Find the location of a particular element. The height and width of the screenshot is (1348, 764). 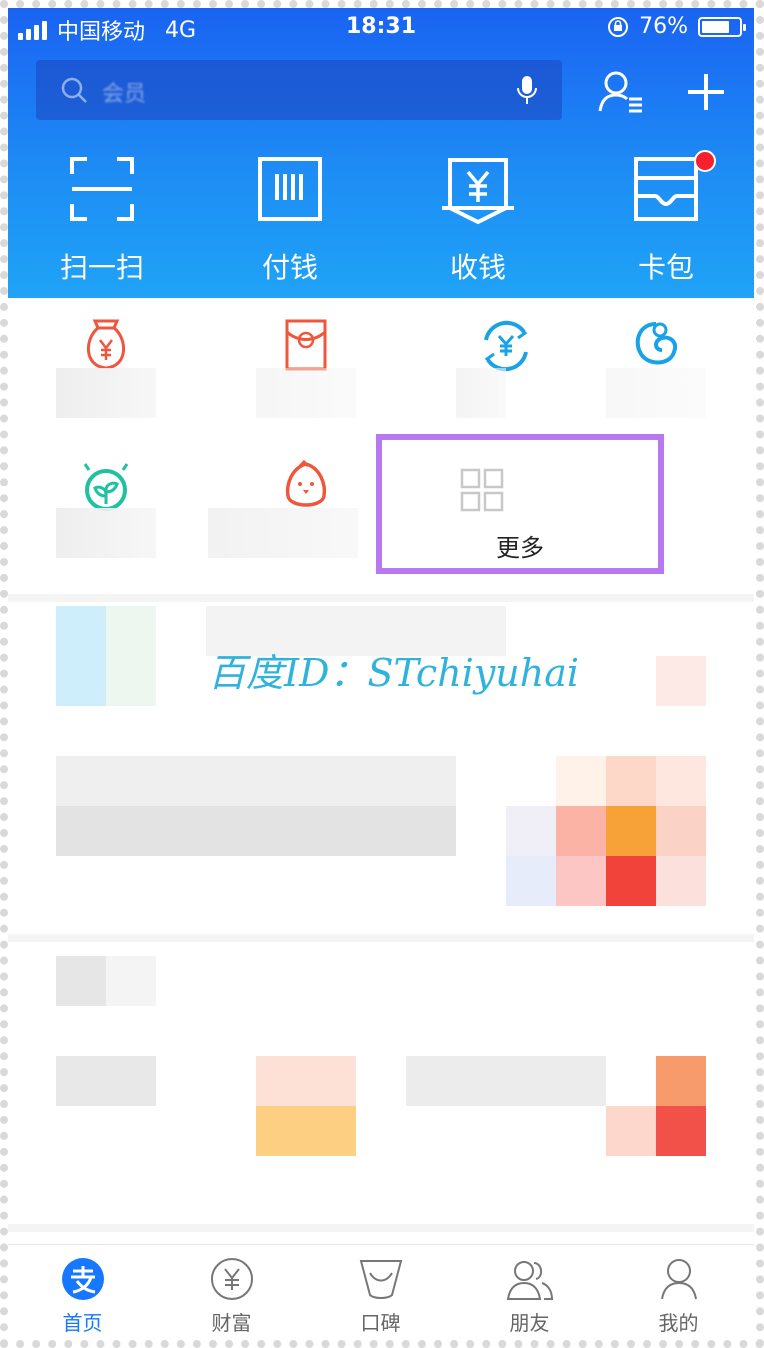

battery-fill is located at coordinates (716, 26).